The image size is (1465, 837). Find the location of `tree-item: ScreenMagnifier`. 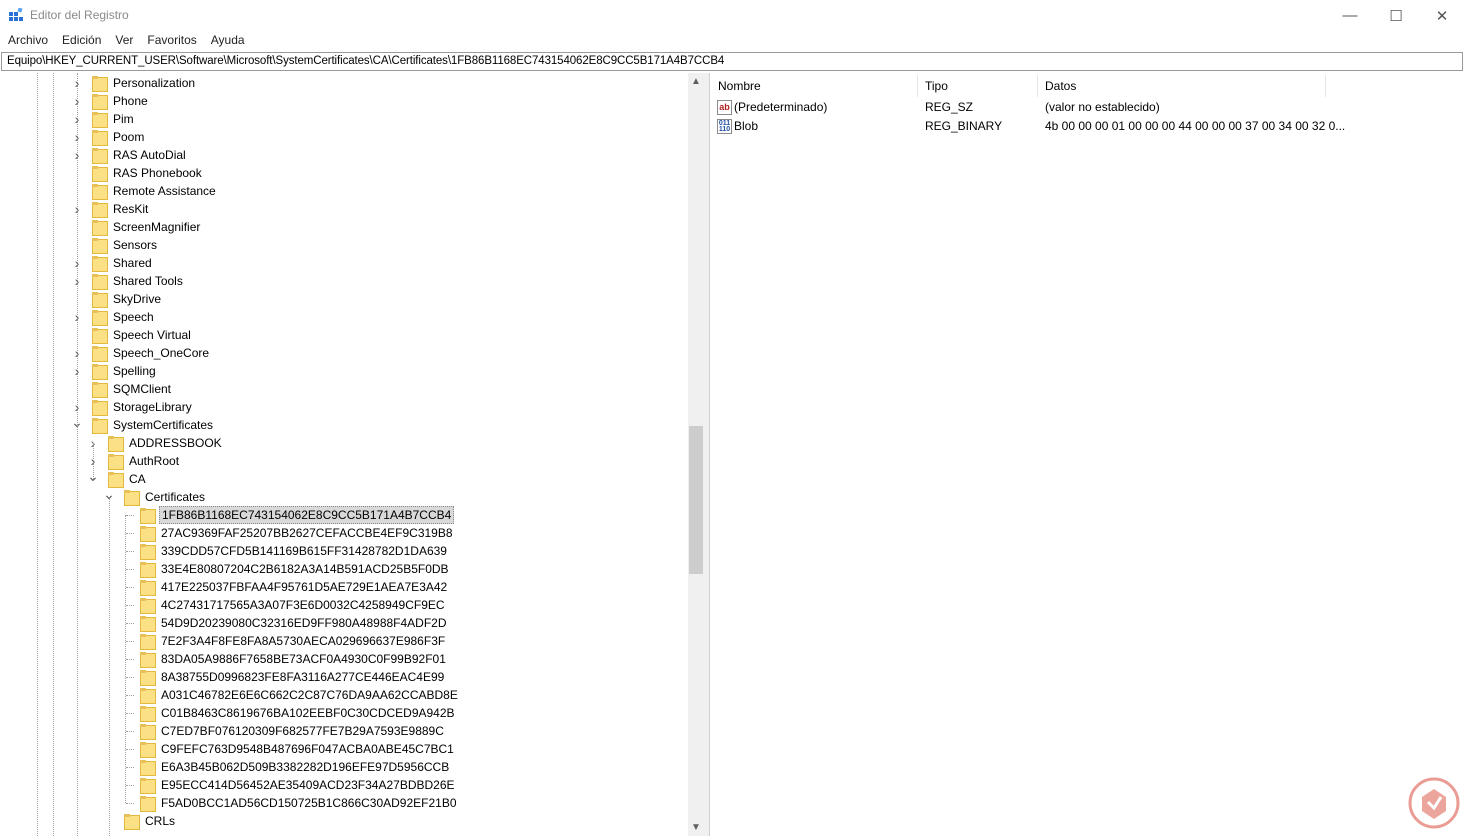

tree-item: ScreenMagnifier is located at coordinates (137, 227).